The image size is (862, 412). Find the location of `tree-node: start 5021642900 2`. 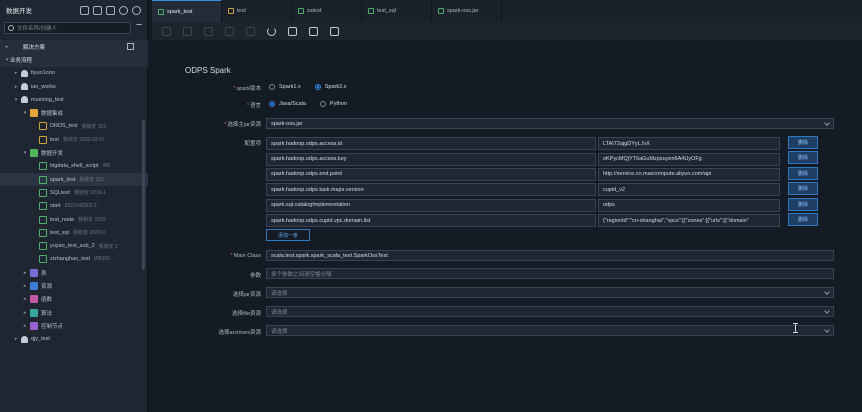

tree-node: start 5021642900 2 is located at coordinates (74, 206).